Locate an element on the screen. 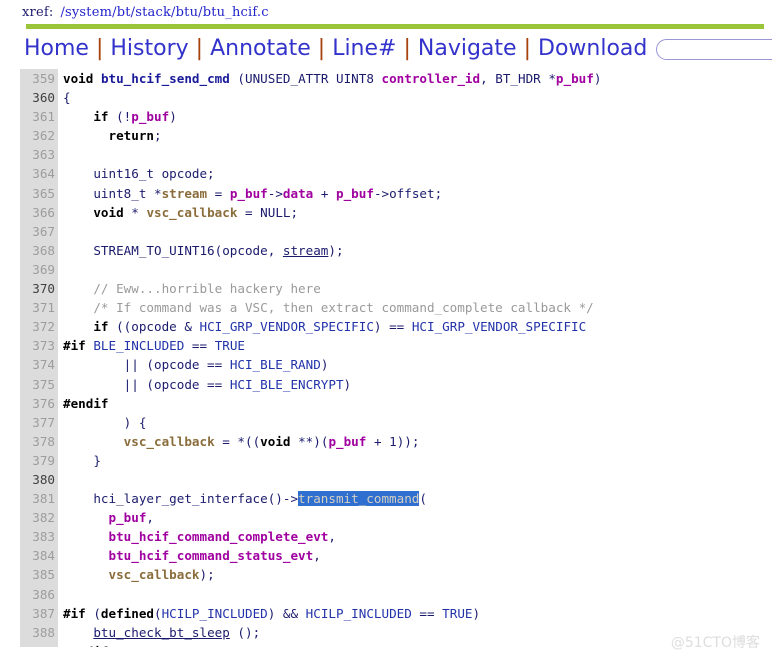 This screenshot has height=664, width=772. line-number: 368 is located at coordinates (39, 250).